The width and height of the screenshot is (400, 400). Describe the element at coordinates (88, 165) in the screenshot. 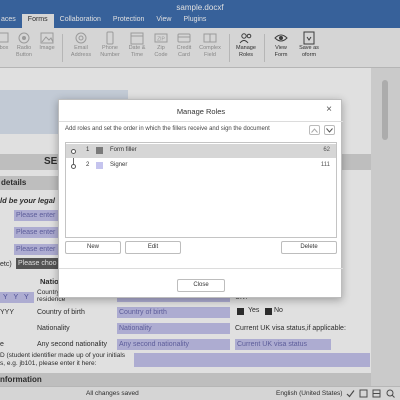

I see `role-number: 2` at that location.